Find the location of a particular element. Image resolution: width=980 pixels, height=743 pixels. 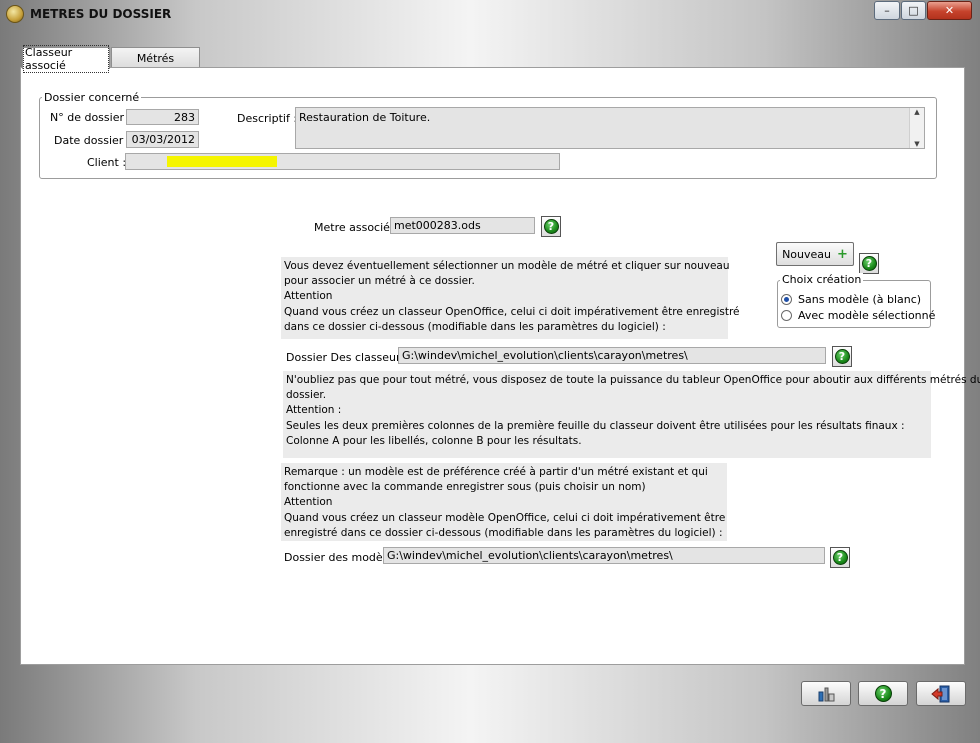

scroll-down-icon: ▼ is located at coordinates (916, 144).